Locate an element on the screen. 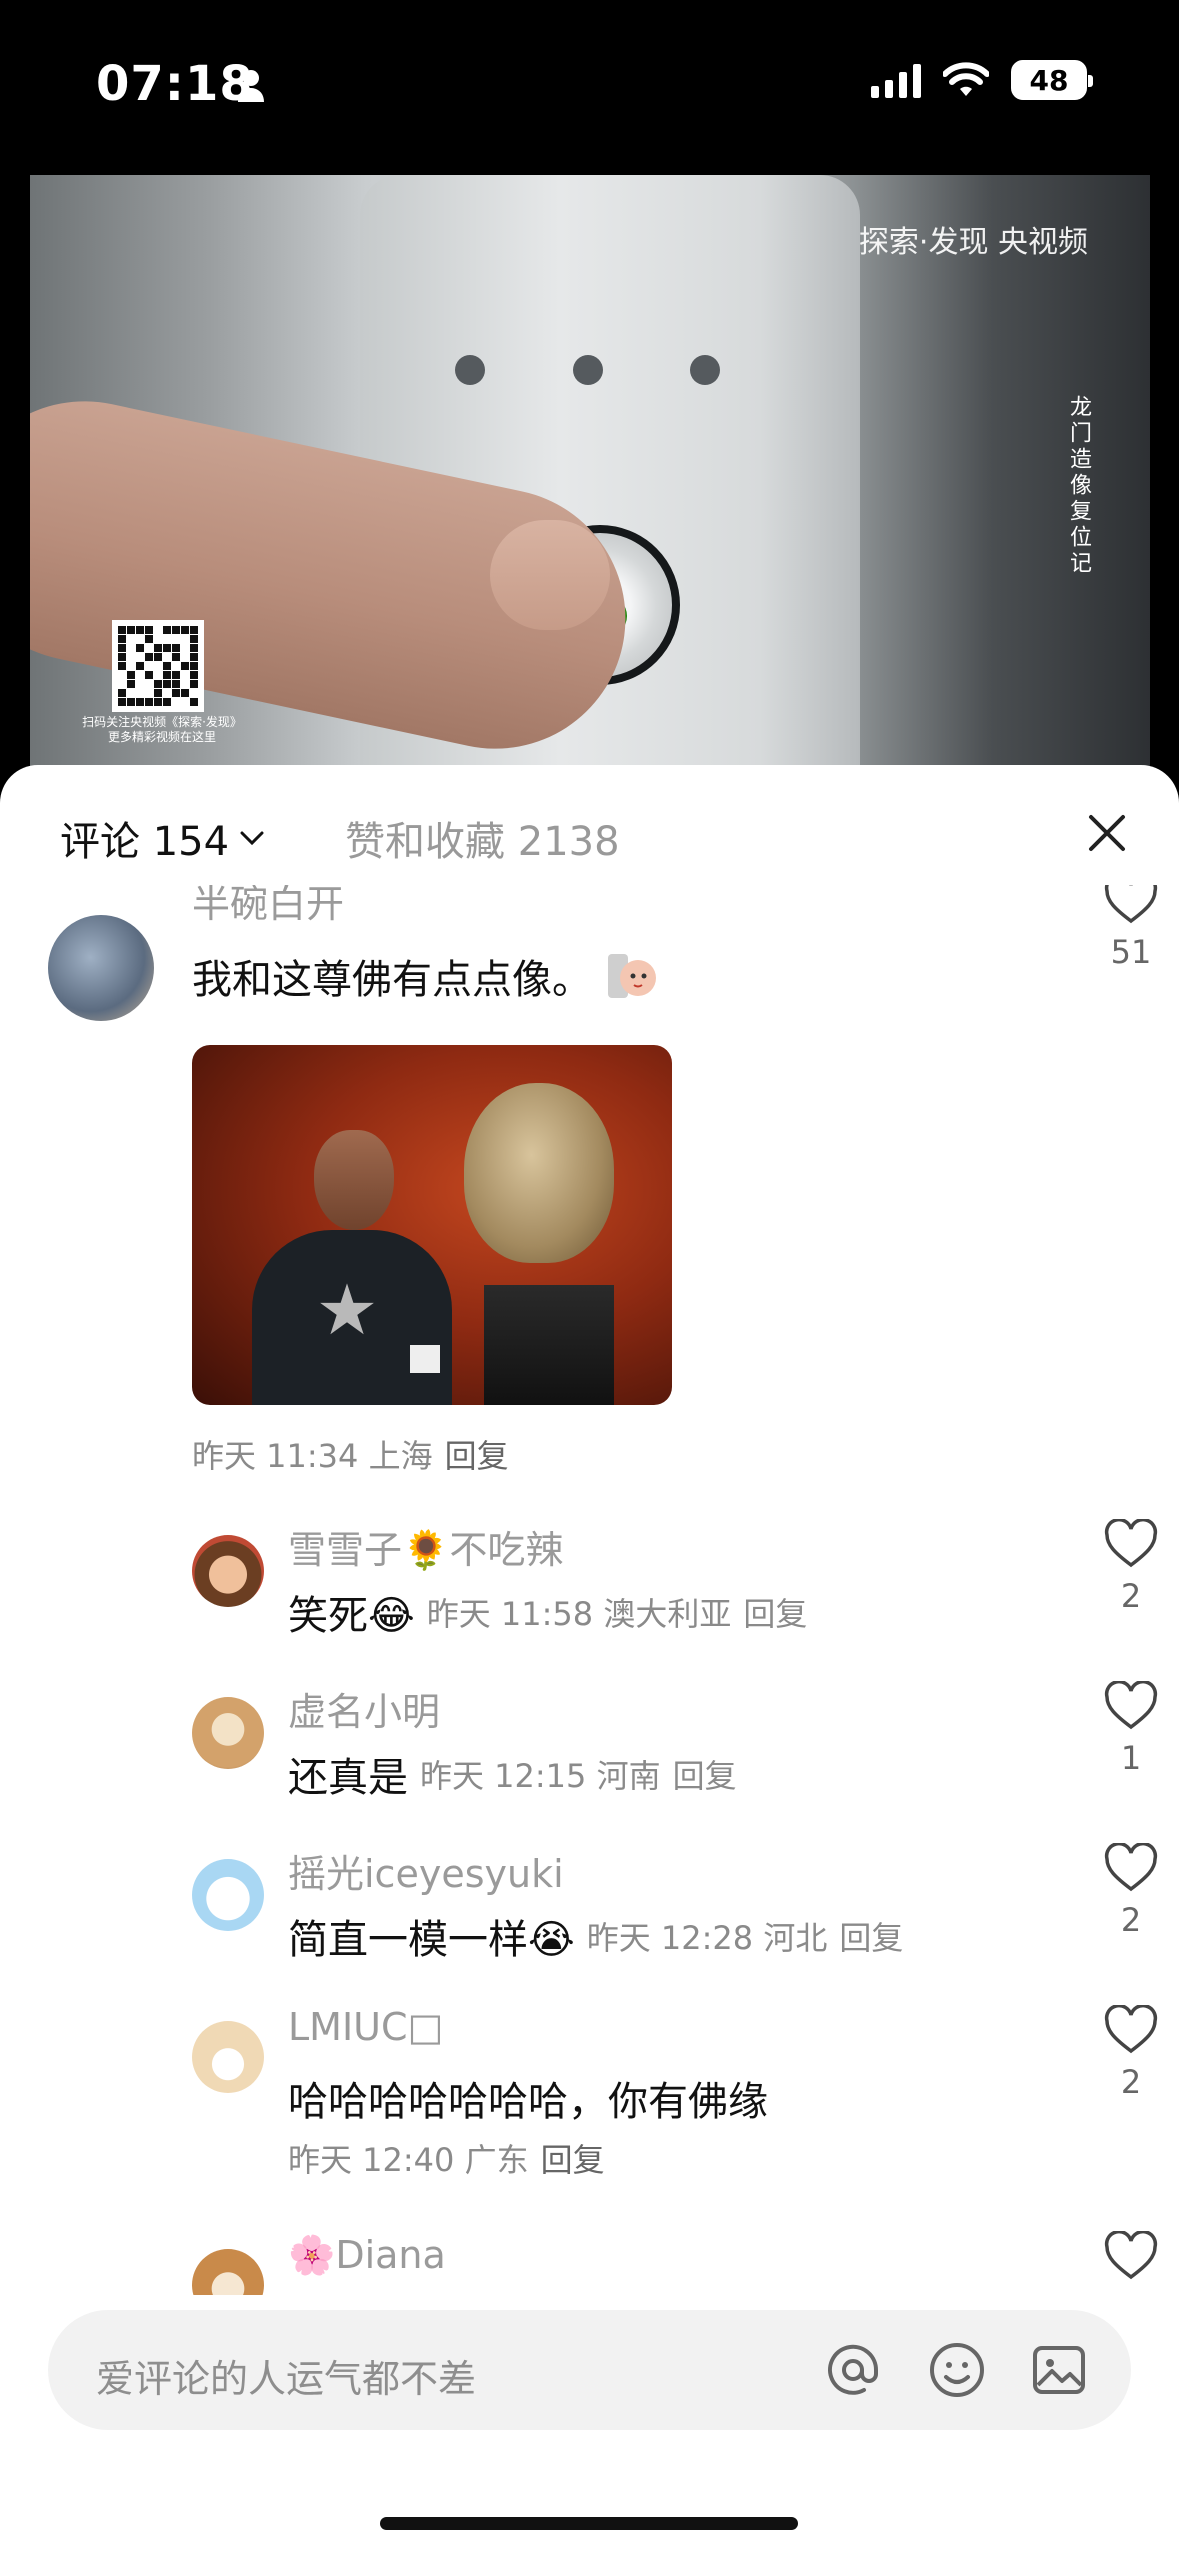 The height and width of the screenshot is (2556, 1179). close-icon is located at coordinates (1107, 833).